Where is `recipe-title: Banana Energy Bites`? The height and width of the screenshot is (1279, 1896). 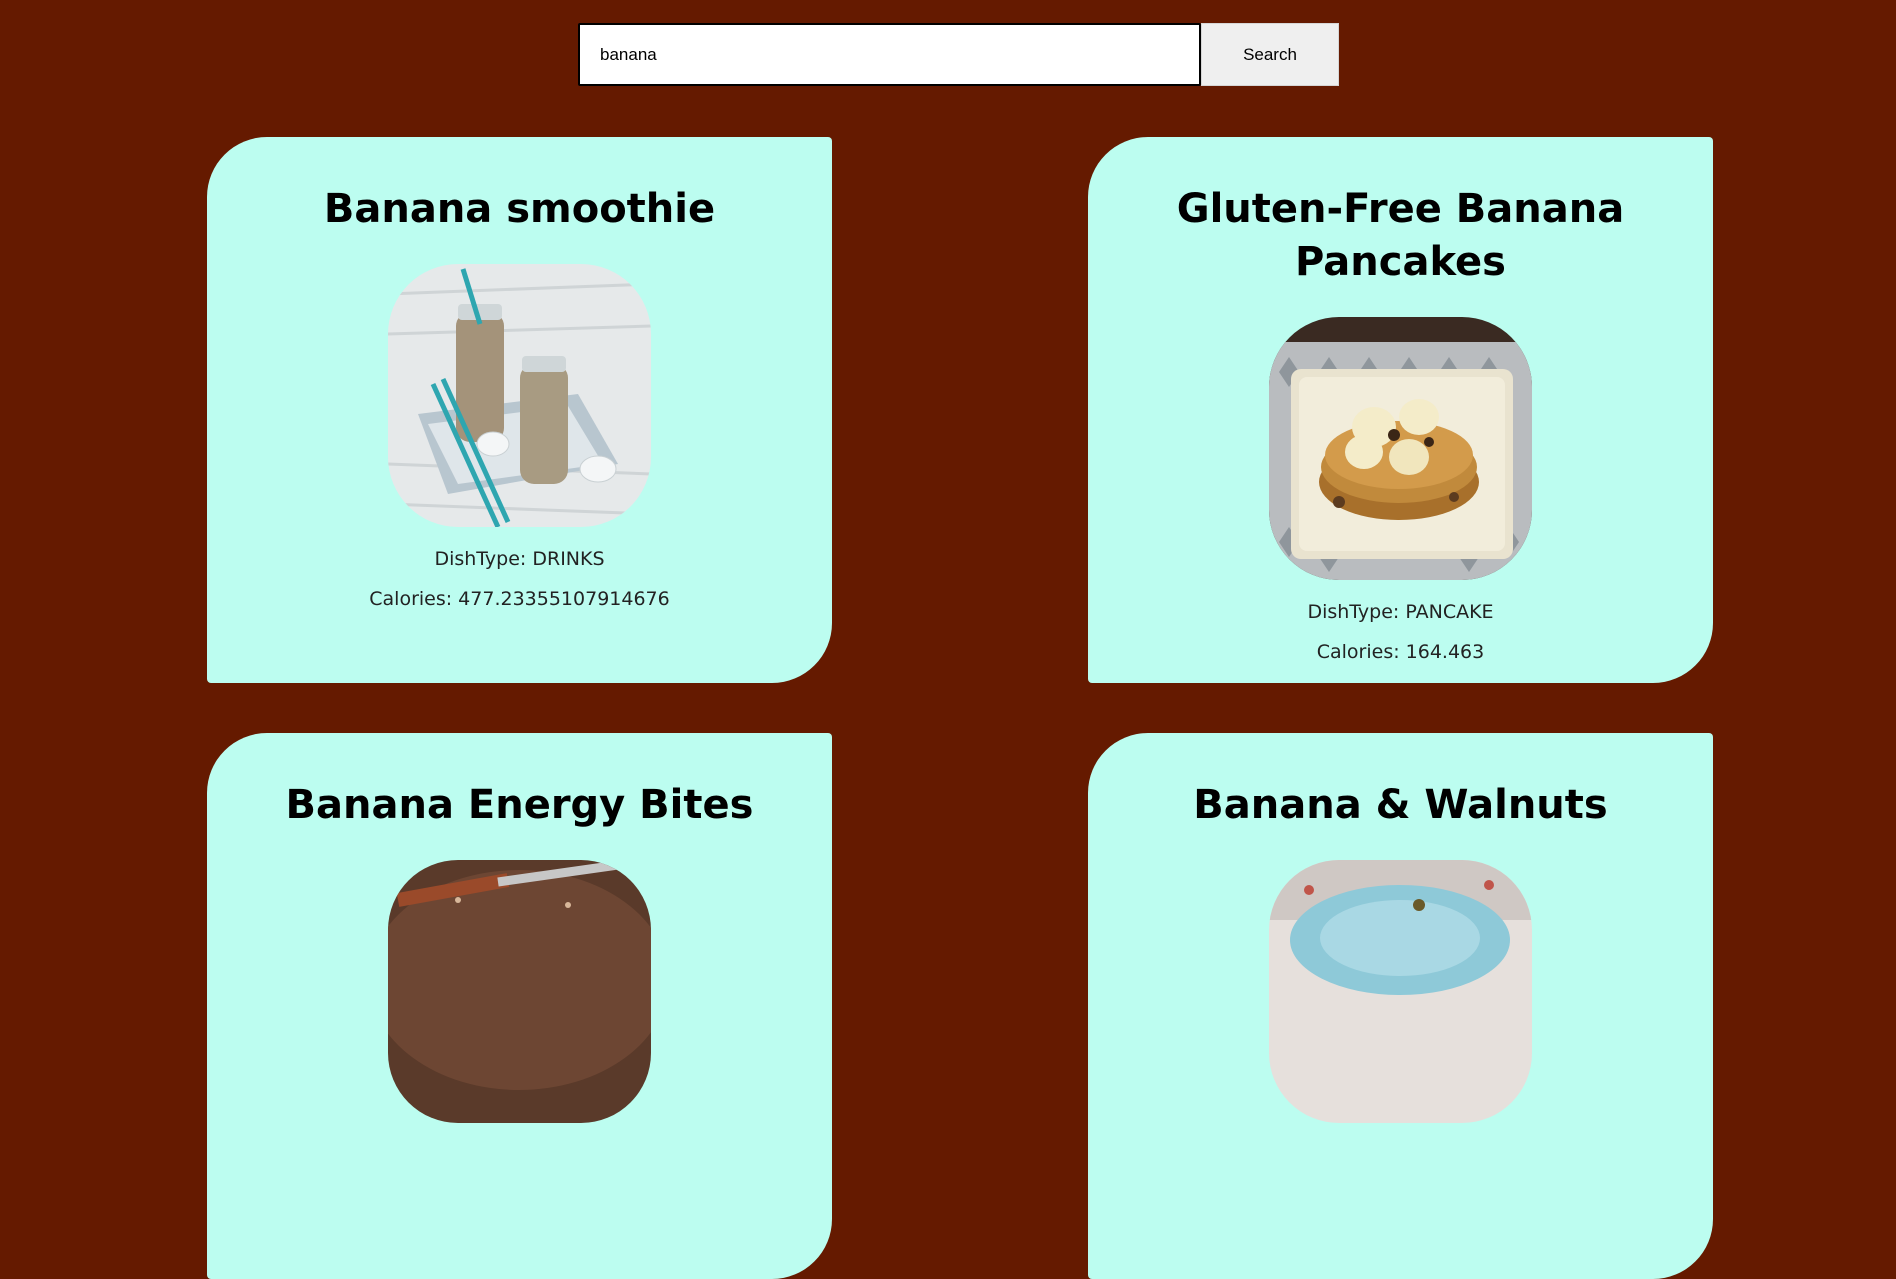 recipe-title: Banana Energy Bites is located at coordinates (519, 805).